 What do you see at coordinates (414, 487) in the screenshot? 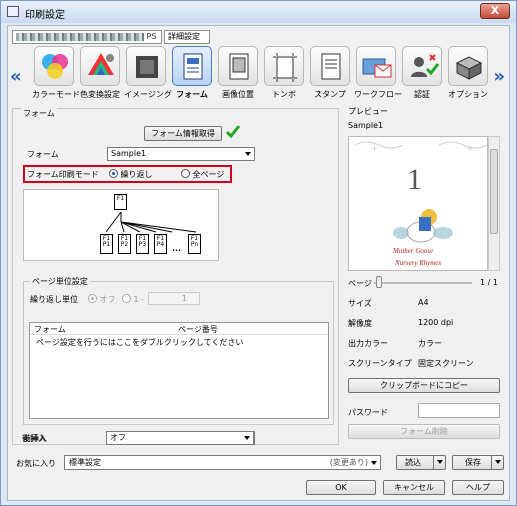
I see `cancel-button: キャンセル` at bounding box center [414, 487].